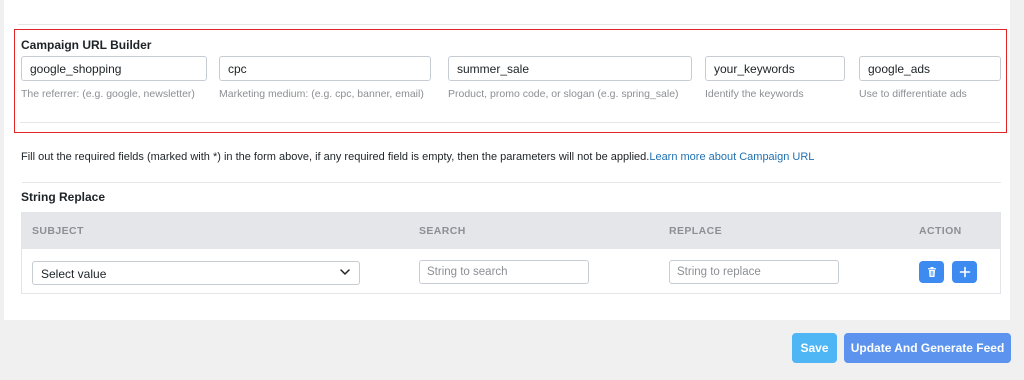  I want to click on column-action: ACTION, so click(940, 231).